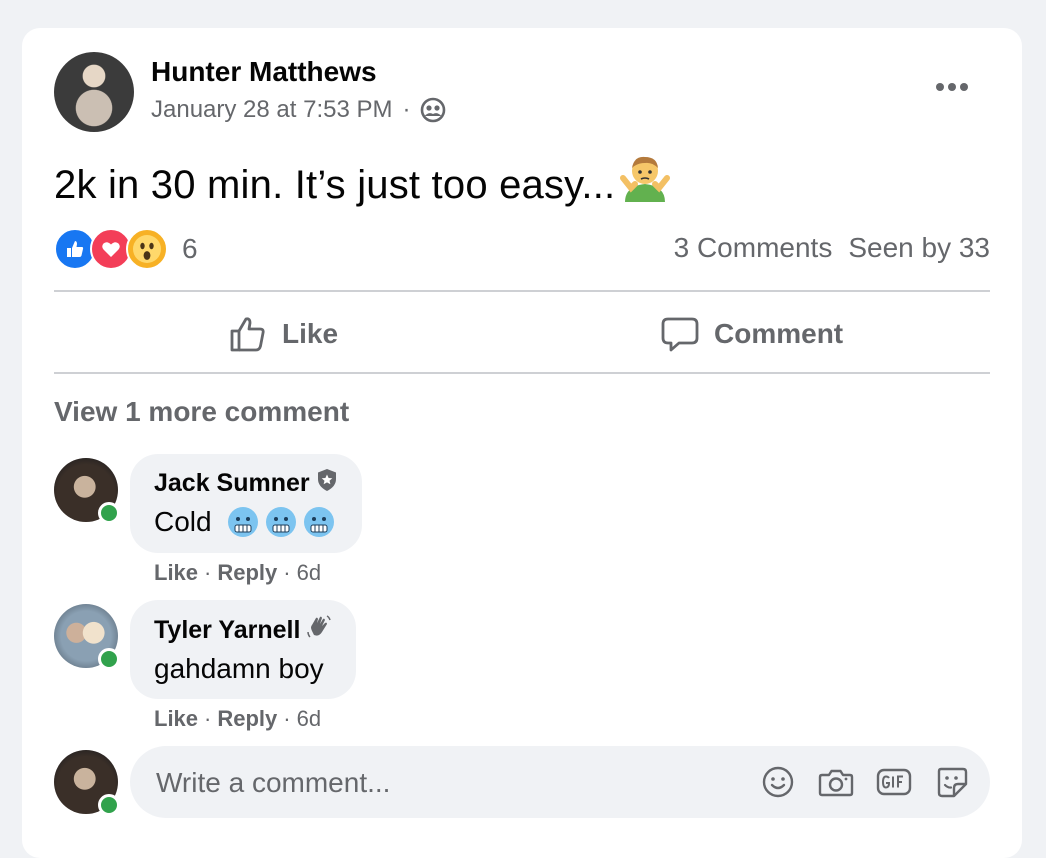 This screenshot has width=1046, height=858. I want to click on comment-bubble: Jack Sumner Cold, so click(246, 503).